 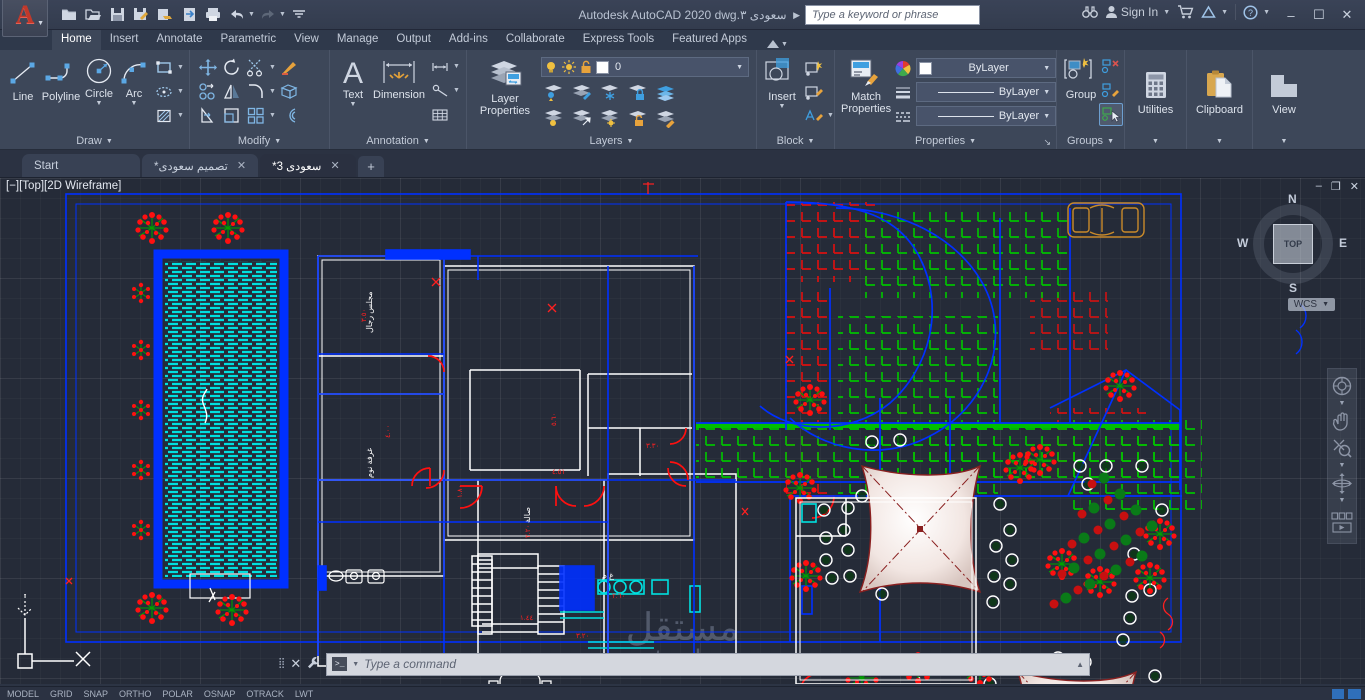 I want to click on annotation-text-button: A Text ▼, so click(x=353, y=82).